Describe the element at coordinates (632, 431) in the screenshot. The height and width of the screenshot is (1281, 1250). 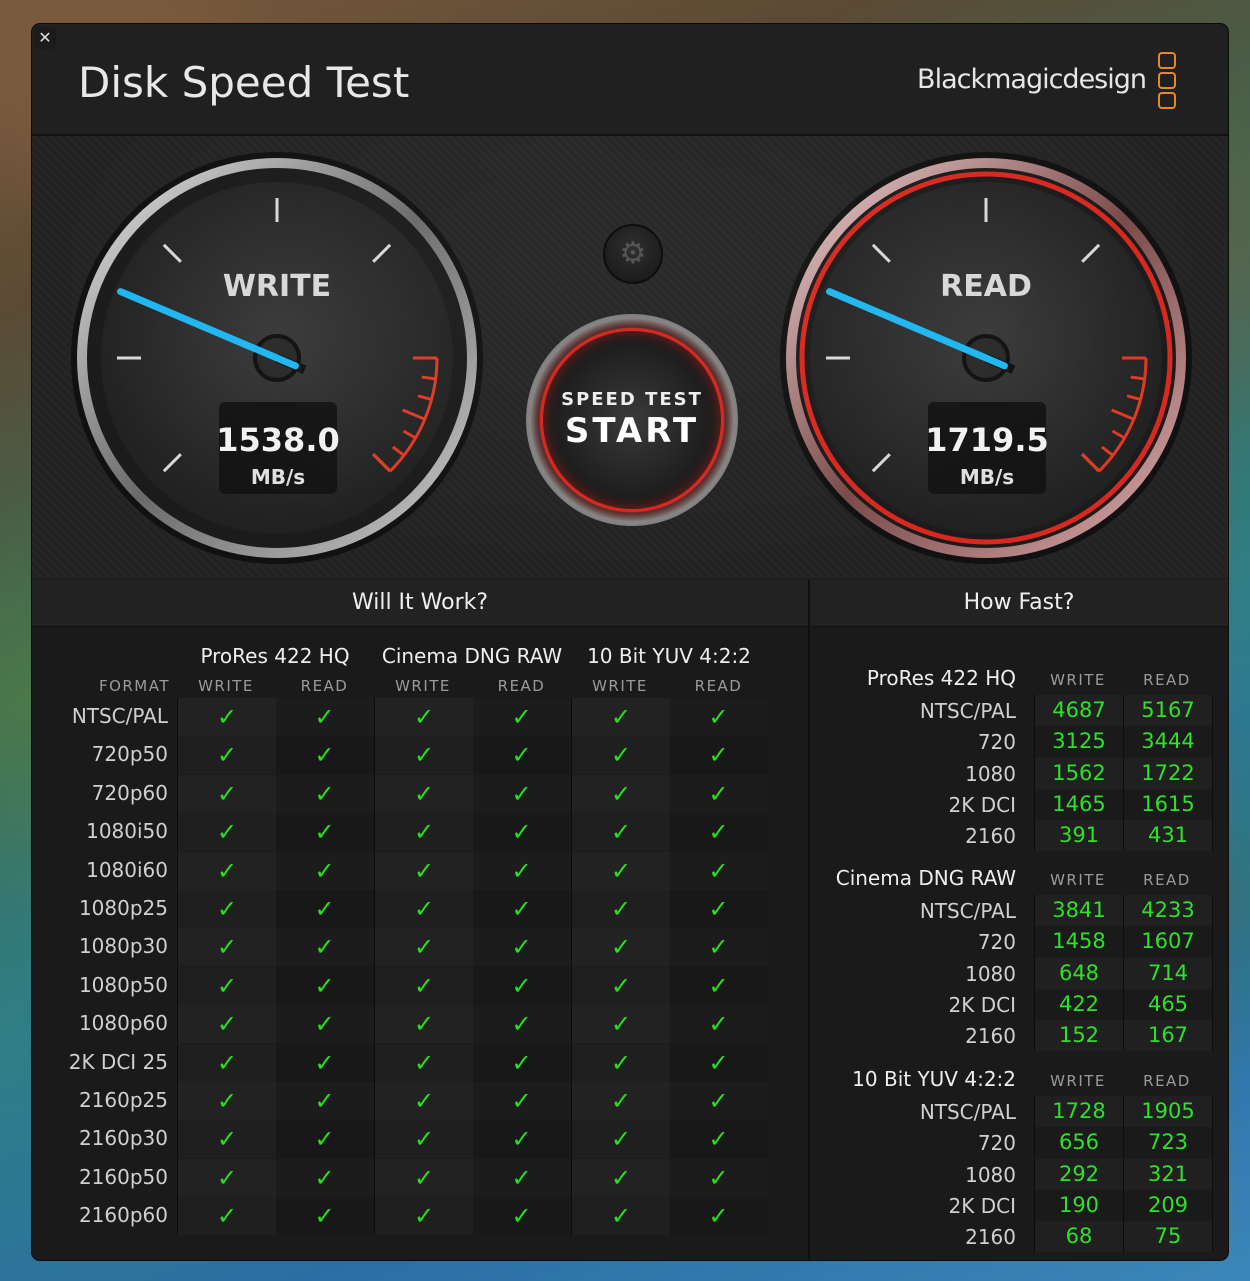
I see `start-button-label: START` at that location.